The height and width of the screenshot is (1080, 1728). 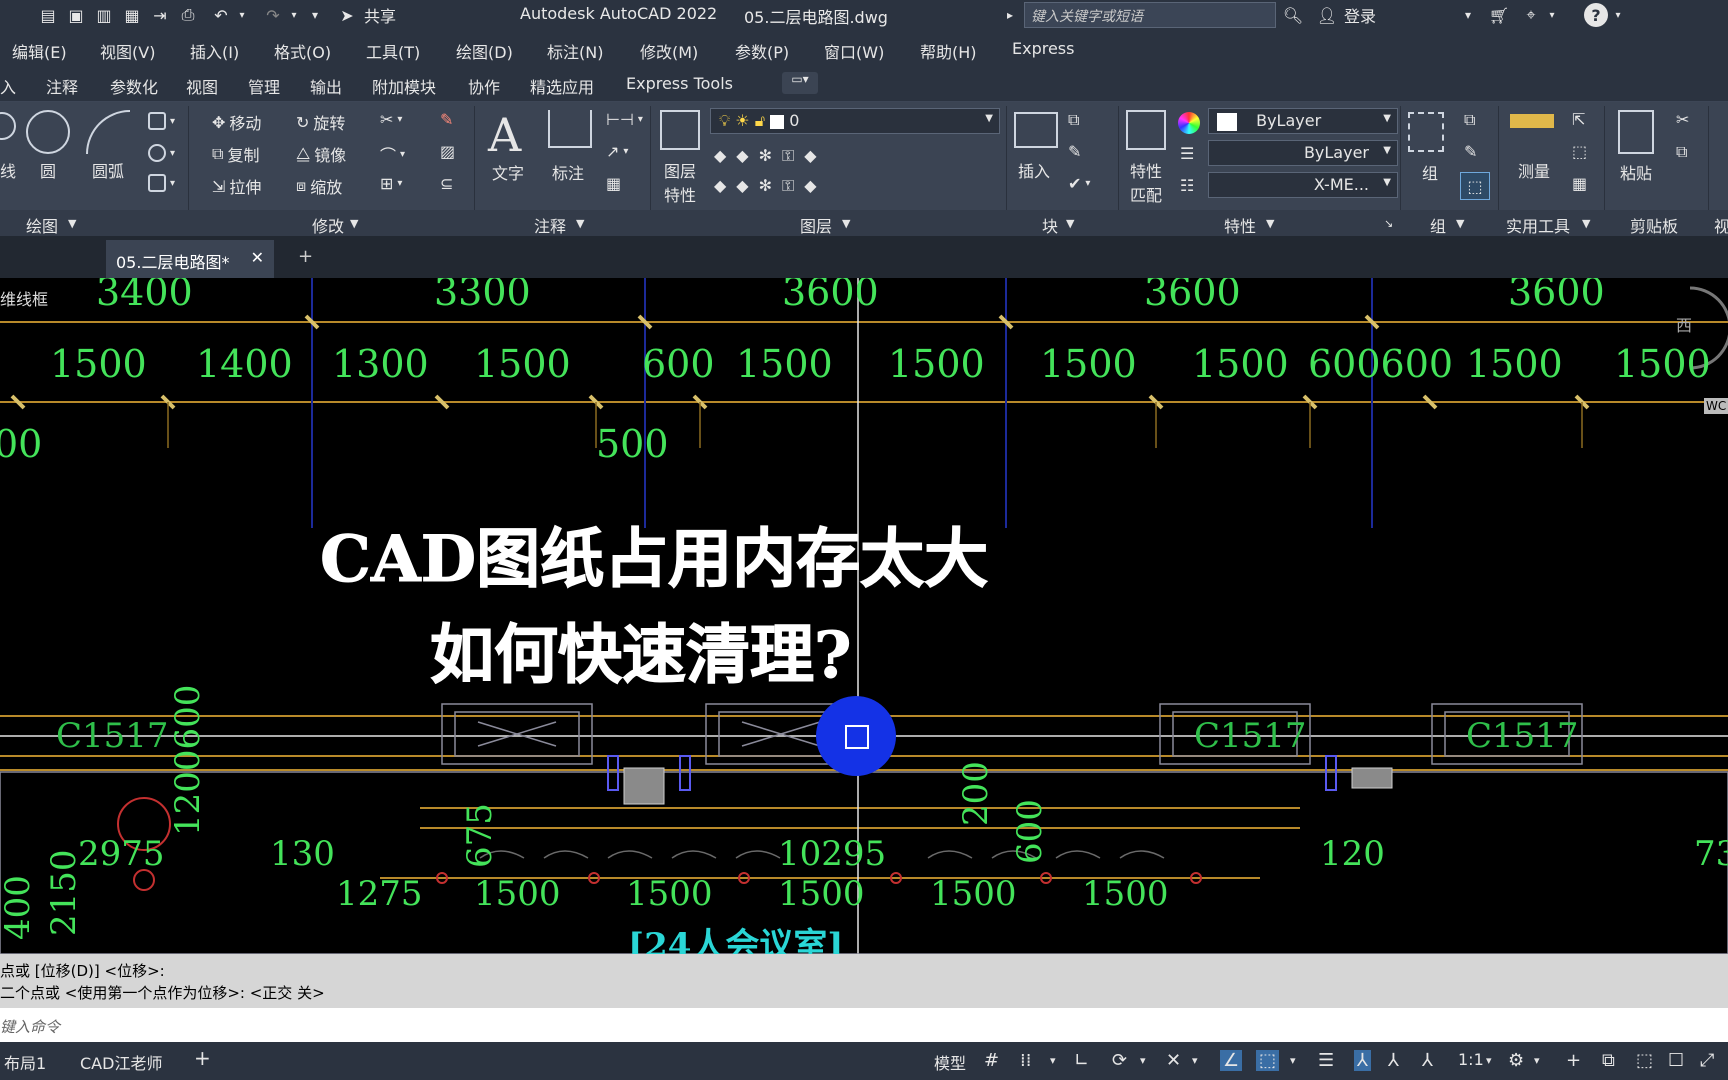 I want to click on annotation-scale-value: 1:1, so click(x=1471, y=1059).